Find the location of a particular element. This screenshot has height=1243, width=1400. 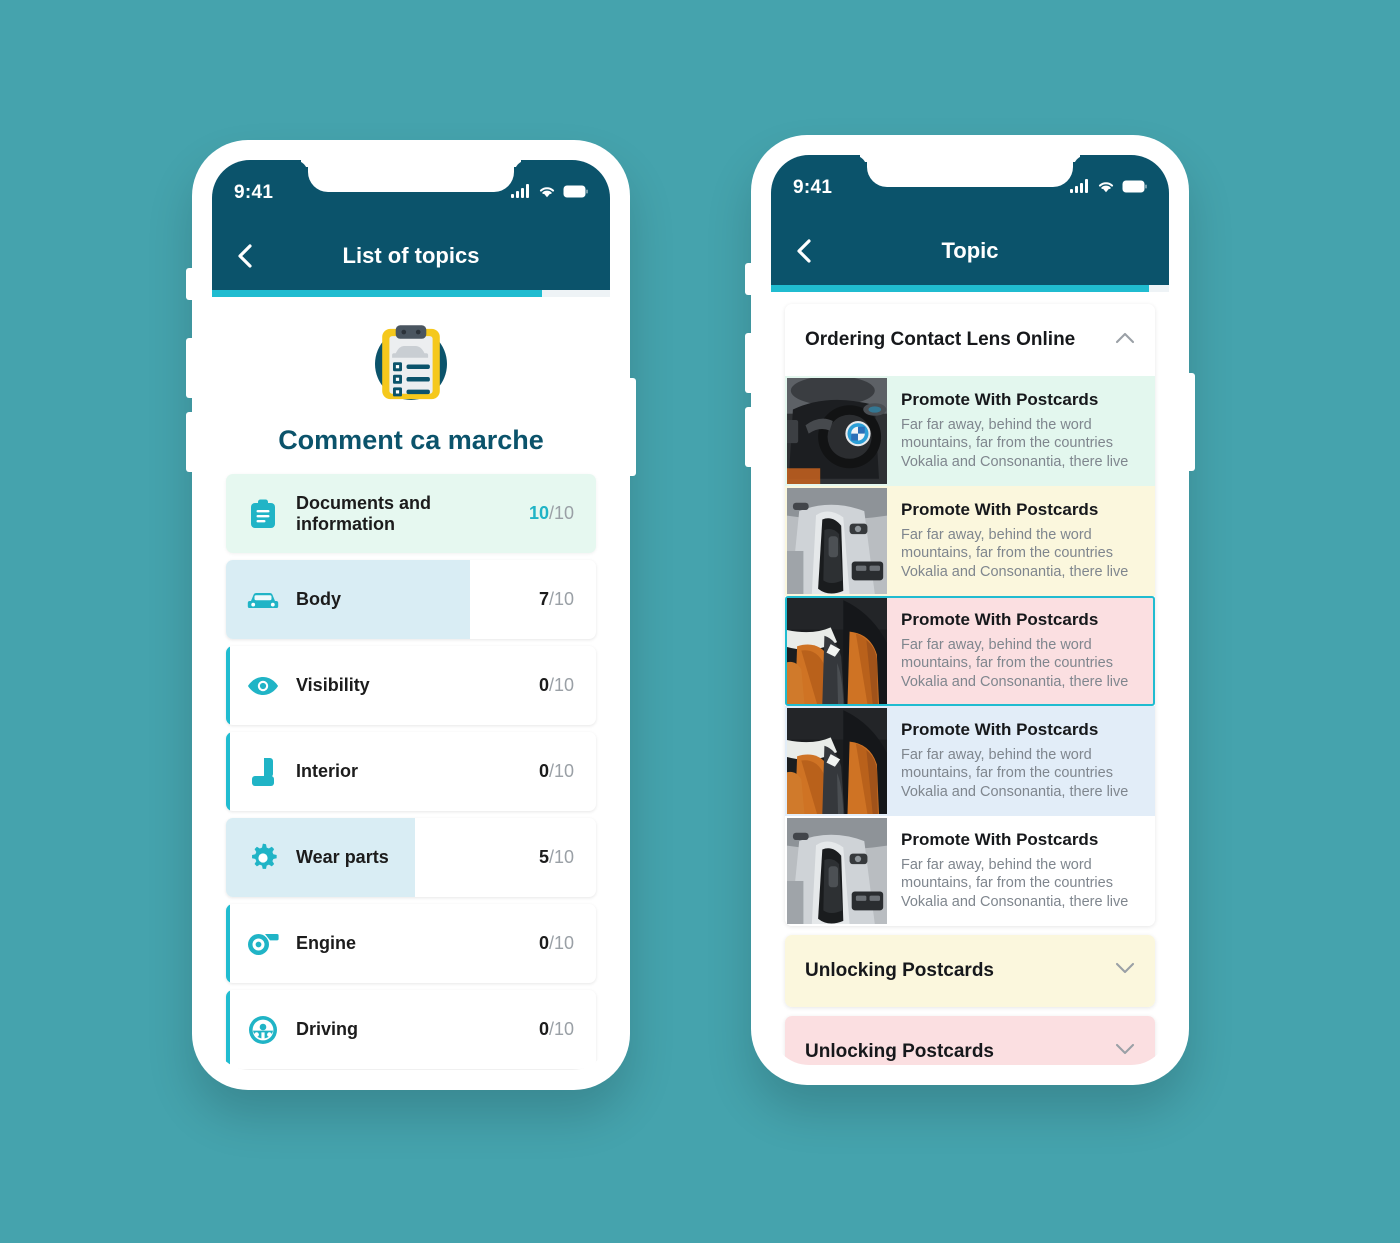

progress-fill-left is located at coordinates (377, 293).